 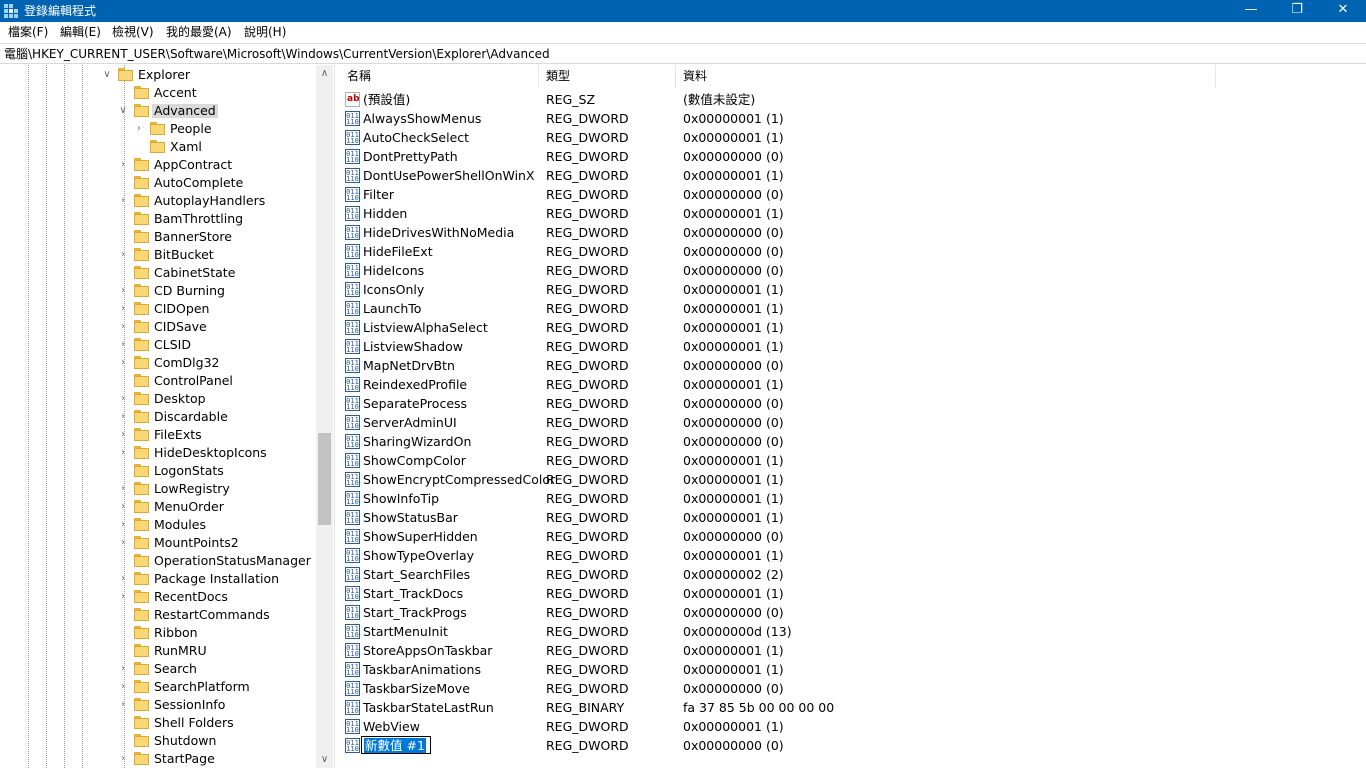 What do you see at coordinates (199, 32) in the screenshot?
I see `menu-favorites: 我的最愛(A)` at bounding box center [199, 32].